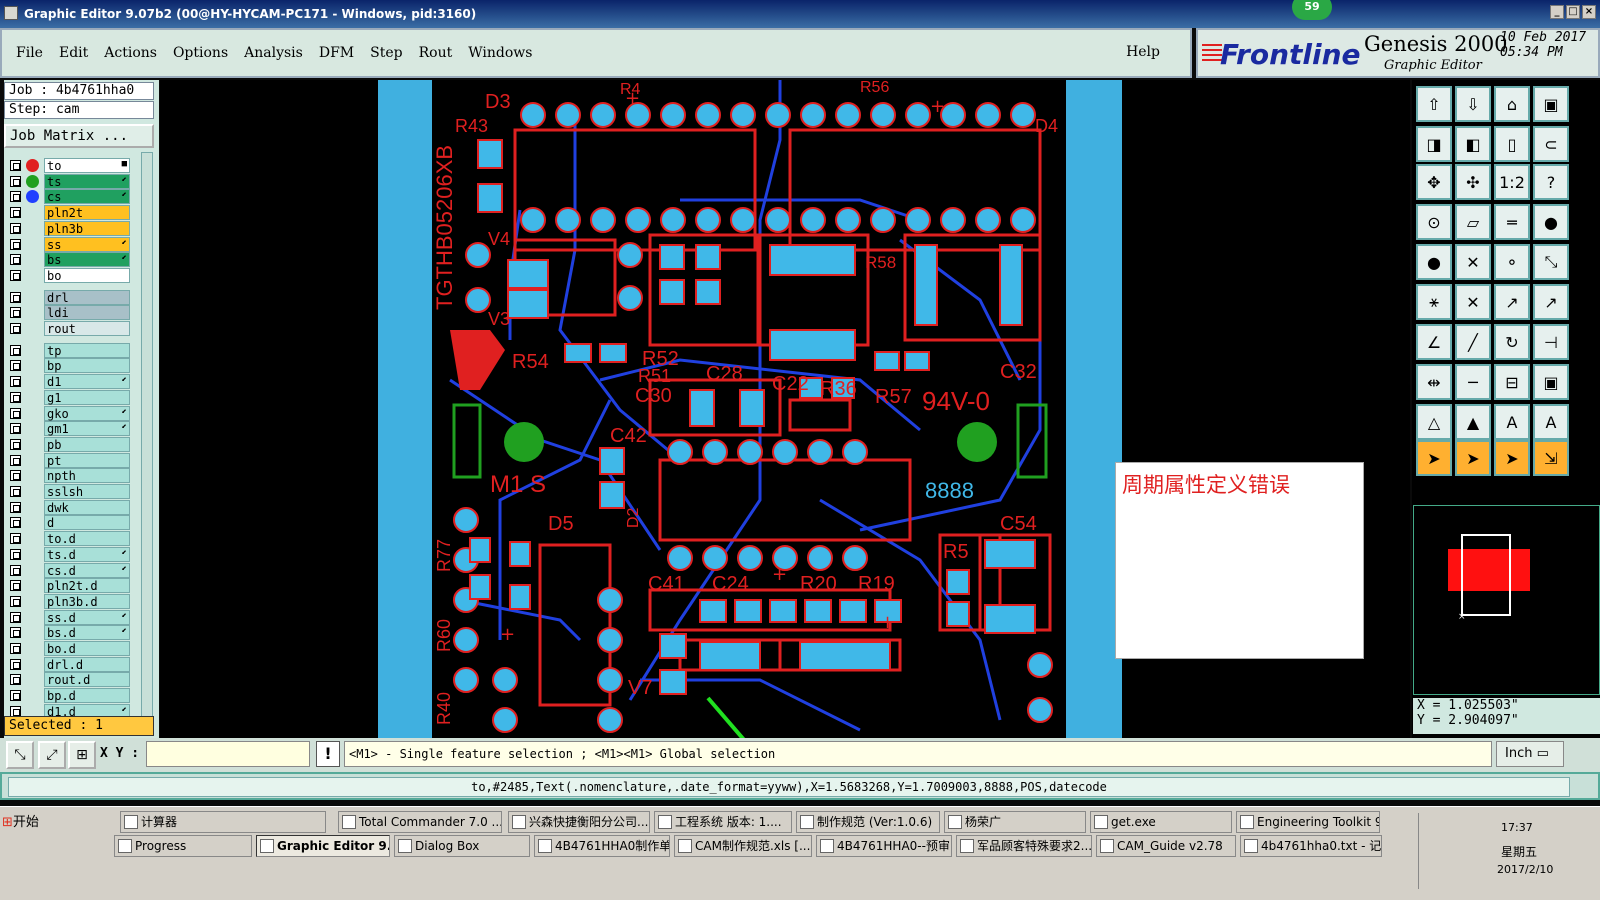 Image resolution: width=1600 pixels, height=900 pixels. I want to click on resize-icon: ⇹, so click(1434, 382).